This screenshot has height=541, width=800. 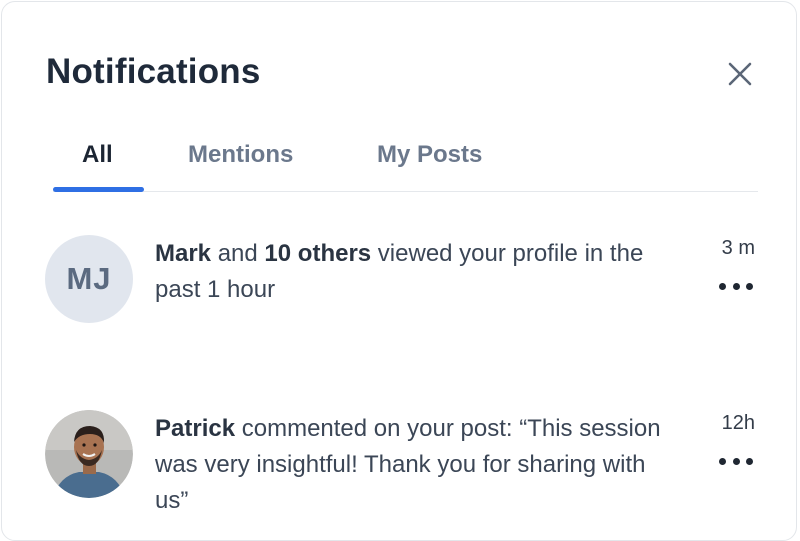 I want to click on timestamp: 12h, so click(x=738, y=423).